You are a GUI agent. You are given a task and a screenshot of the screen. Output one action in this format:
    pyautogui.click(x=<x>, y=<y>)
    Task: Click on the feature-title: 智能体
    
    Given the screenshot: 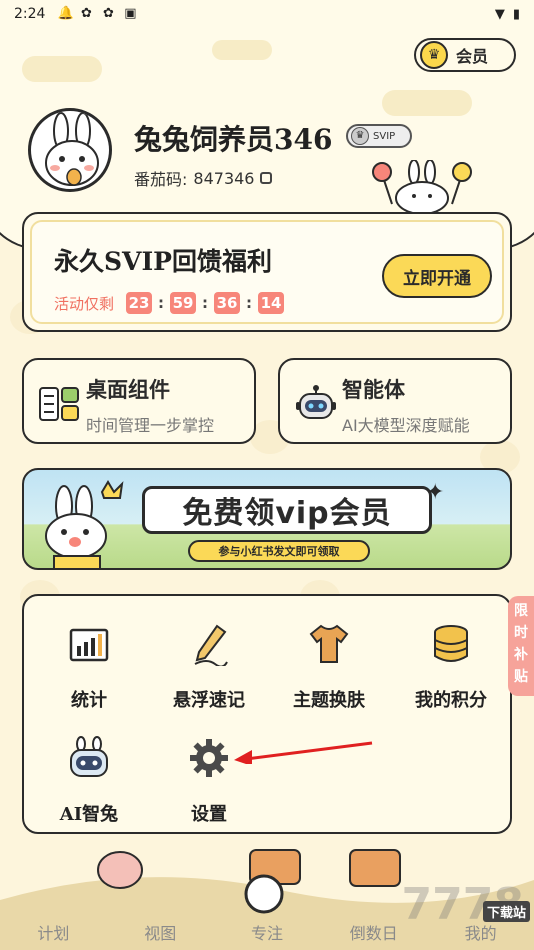 What is the action you would take?
    pyautogui.click(x=373, y=389)
    